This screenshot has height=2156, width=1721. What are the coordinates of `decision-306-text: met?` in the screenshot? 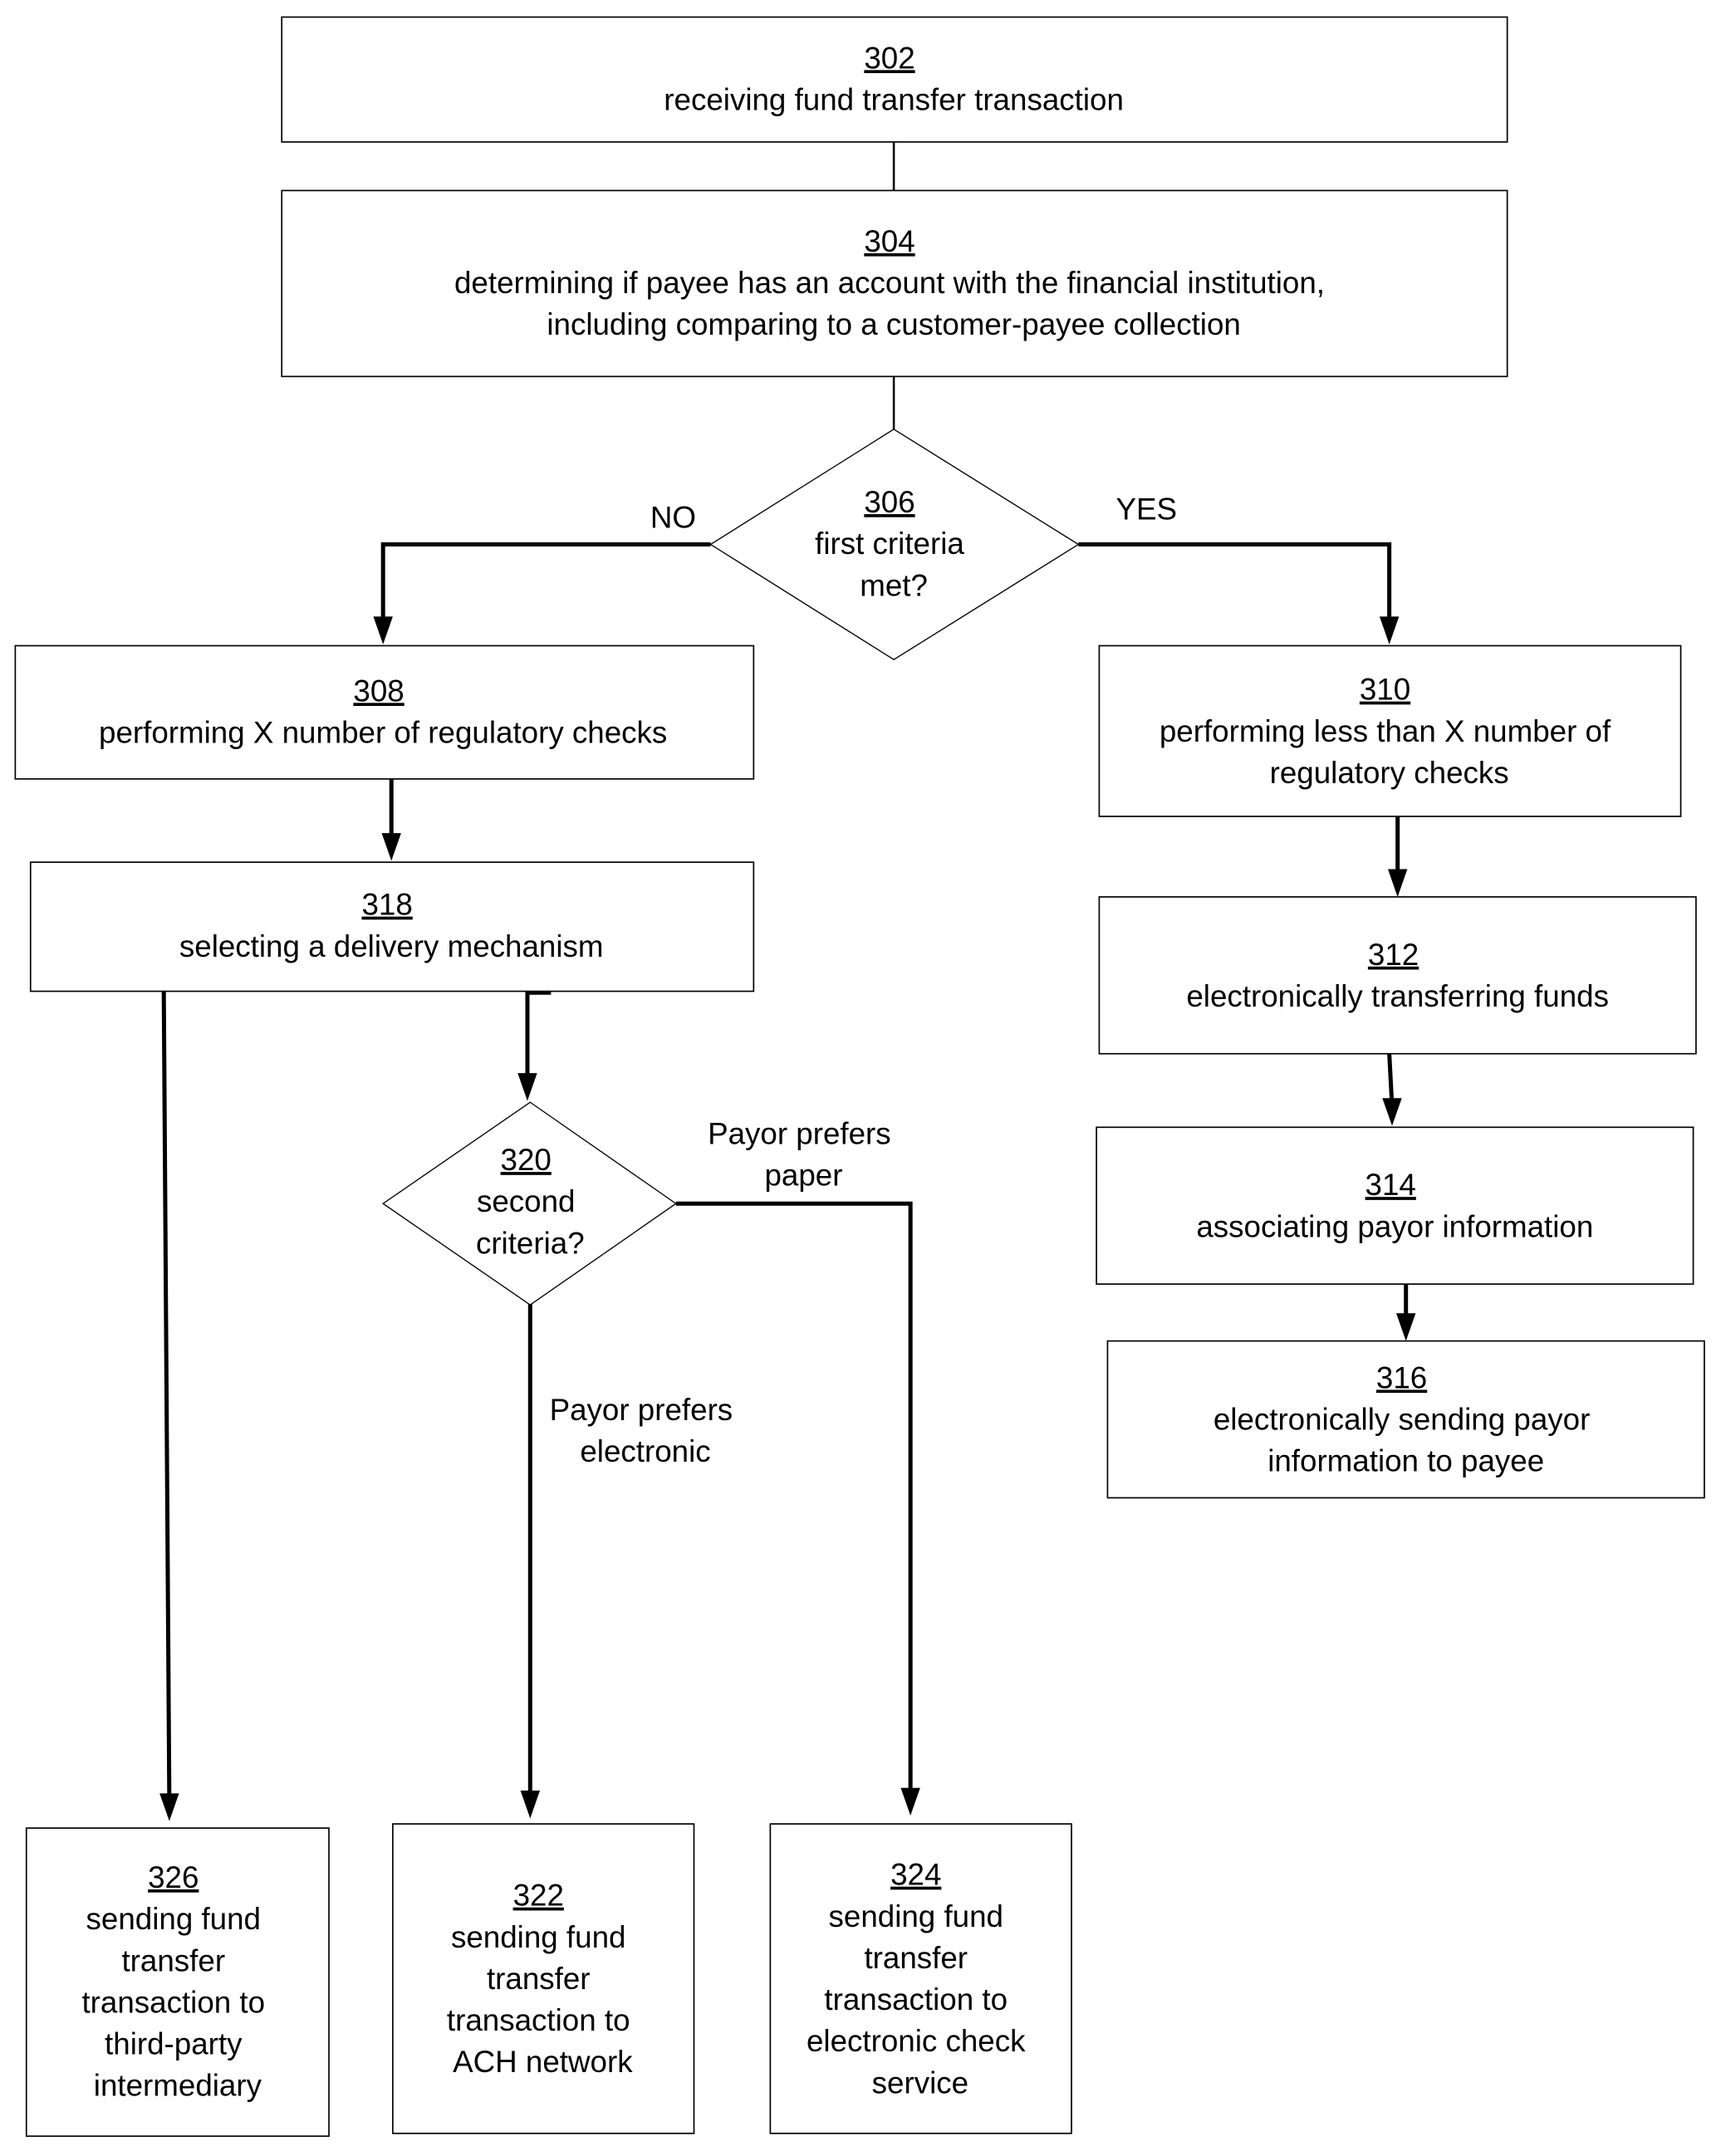 It's located at (894, 585).